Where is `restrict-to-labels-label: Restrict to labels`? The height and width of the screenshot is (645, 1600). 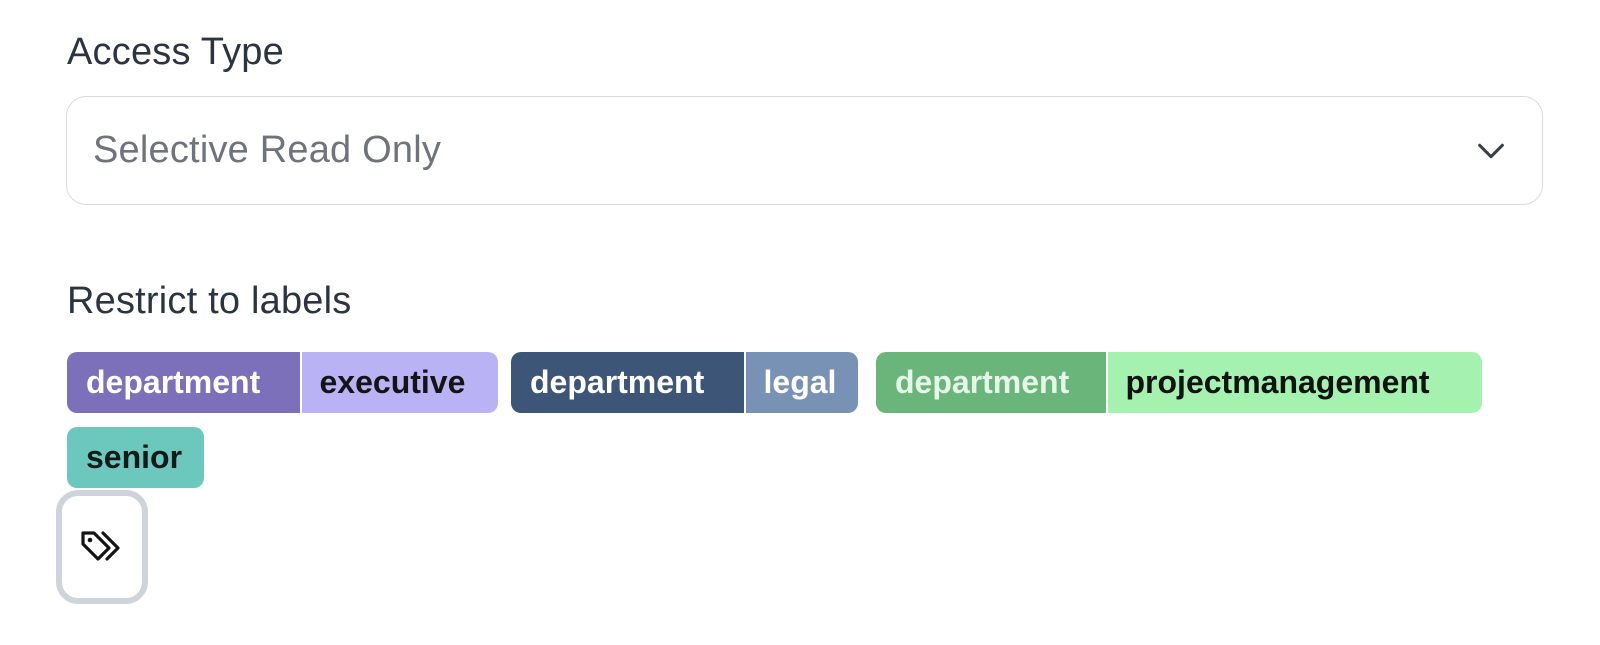
restrict-to-labels-label: Restrict to labels is located at coordinates (209, 301).